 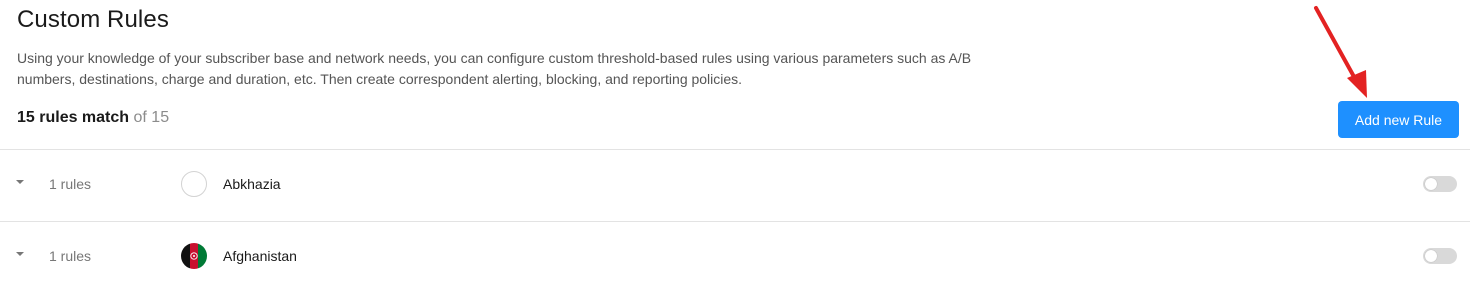 I want to click on rules-match-summary: 15 rules match of 15, so click(x=93, y=118).